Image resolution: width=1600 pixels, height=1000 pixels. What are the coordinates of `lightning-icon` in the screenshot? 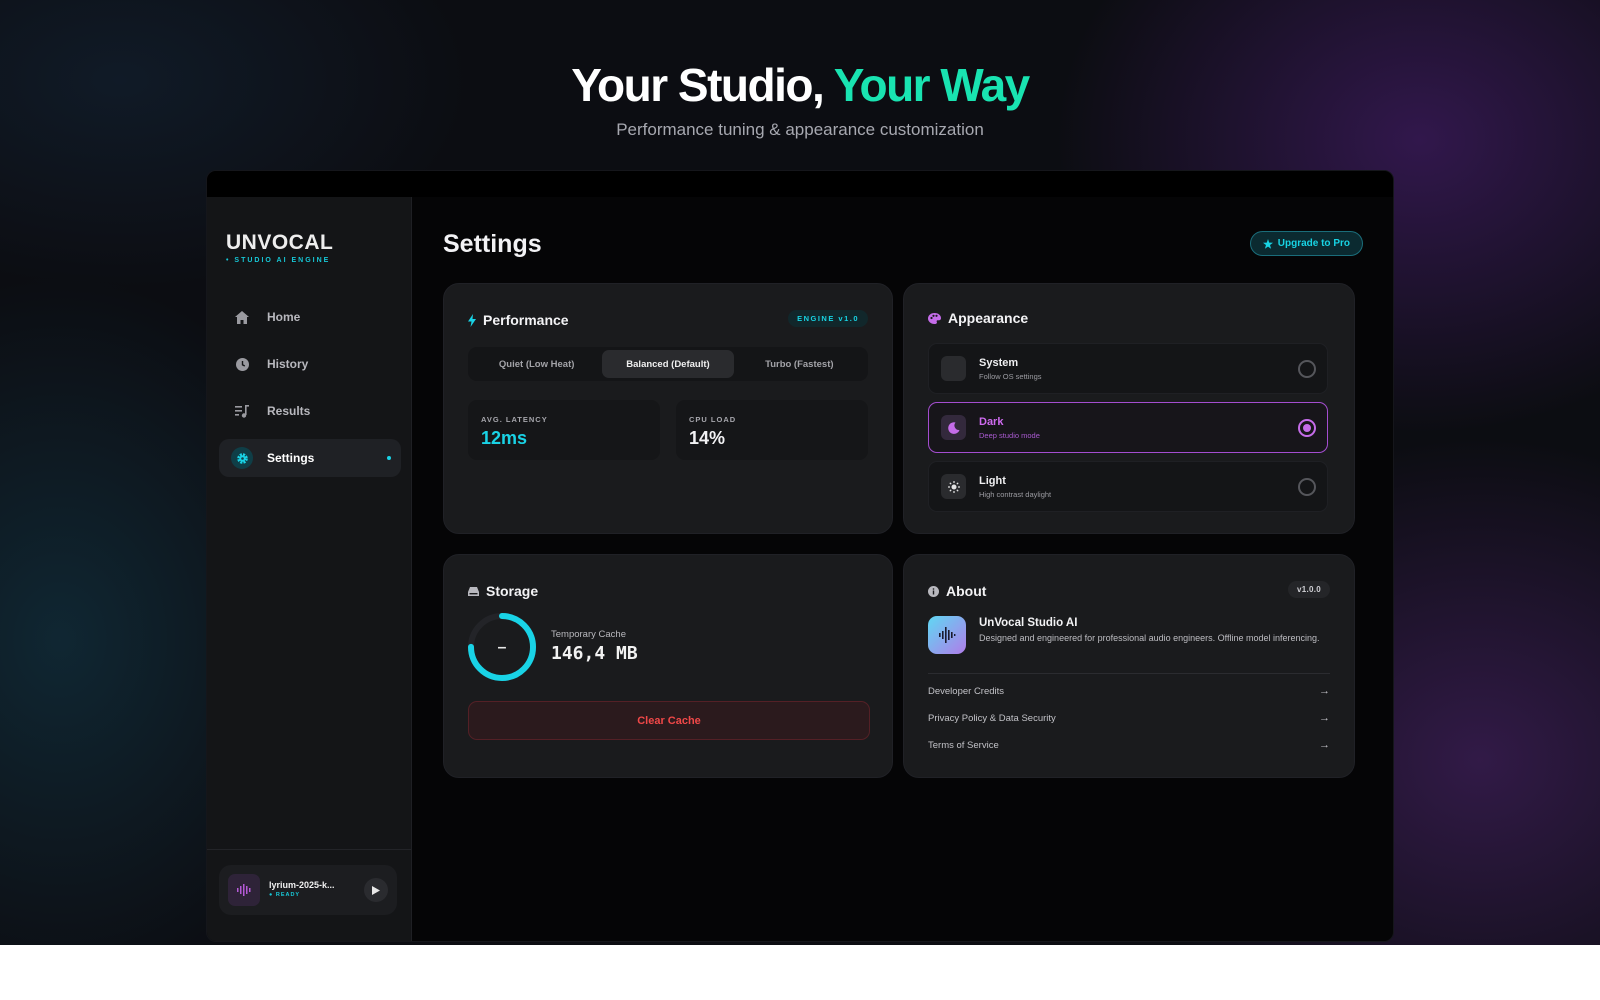 It's located at (472, 320).